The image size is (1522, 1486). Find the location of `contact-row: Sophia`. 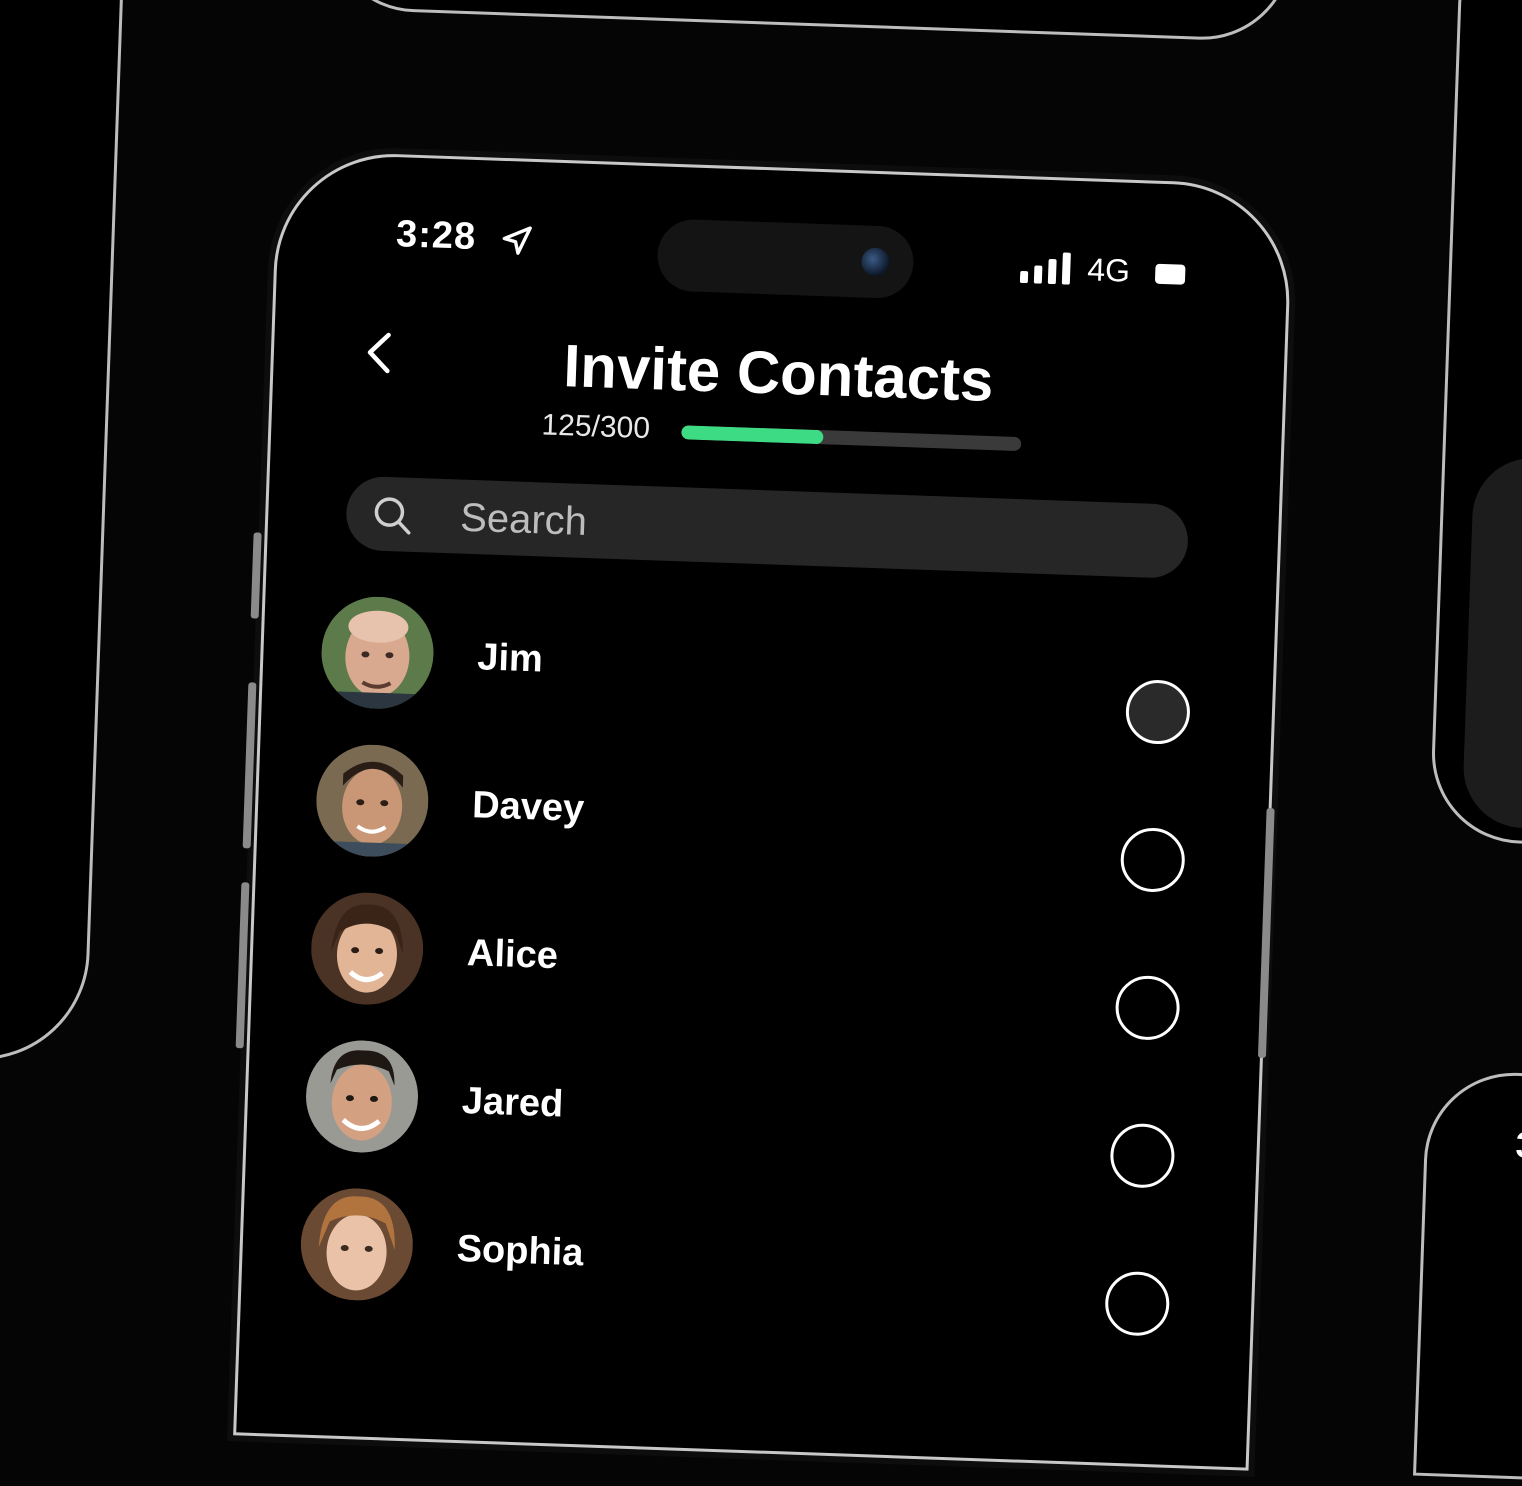

contact-row: Sophia is located at coordinates (735, 1261).